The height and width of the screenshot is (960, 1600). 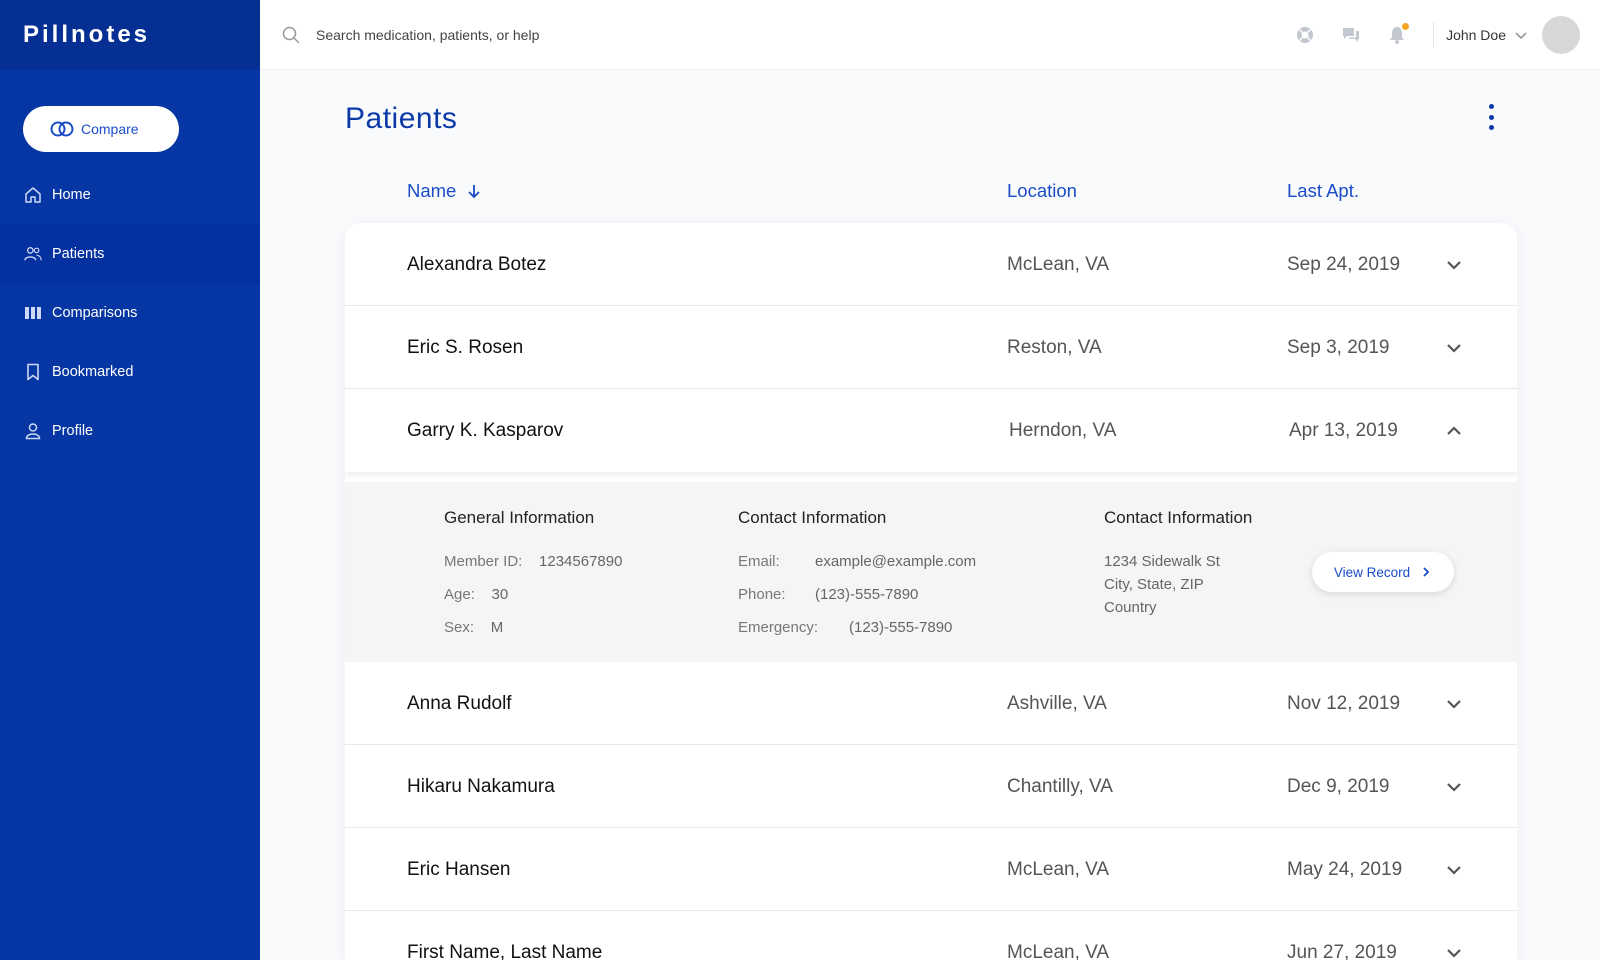 I want to click on table-row: Eric S. Rosen Reston, VA Sep 3, 2019, so click(x=931, y=347).